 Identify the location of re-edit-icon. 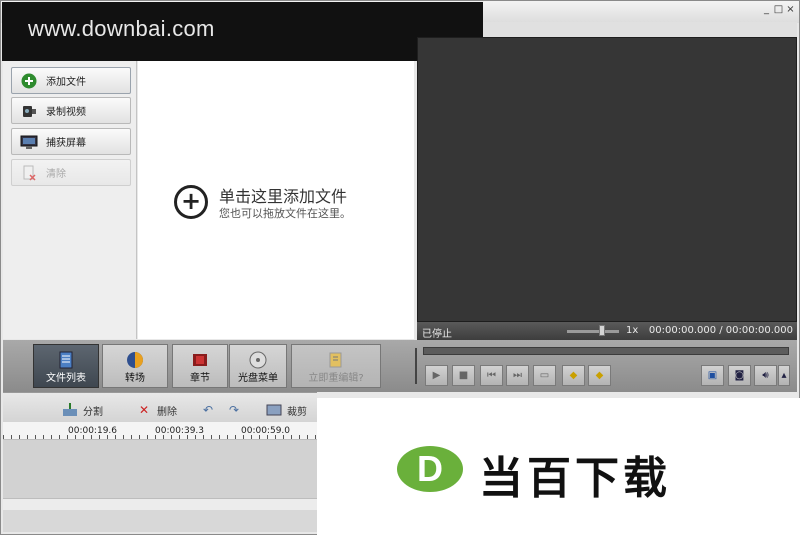
(336, 360).